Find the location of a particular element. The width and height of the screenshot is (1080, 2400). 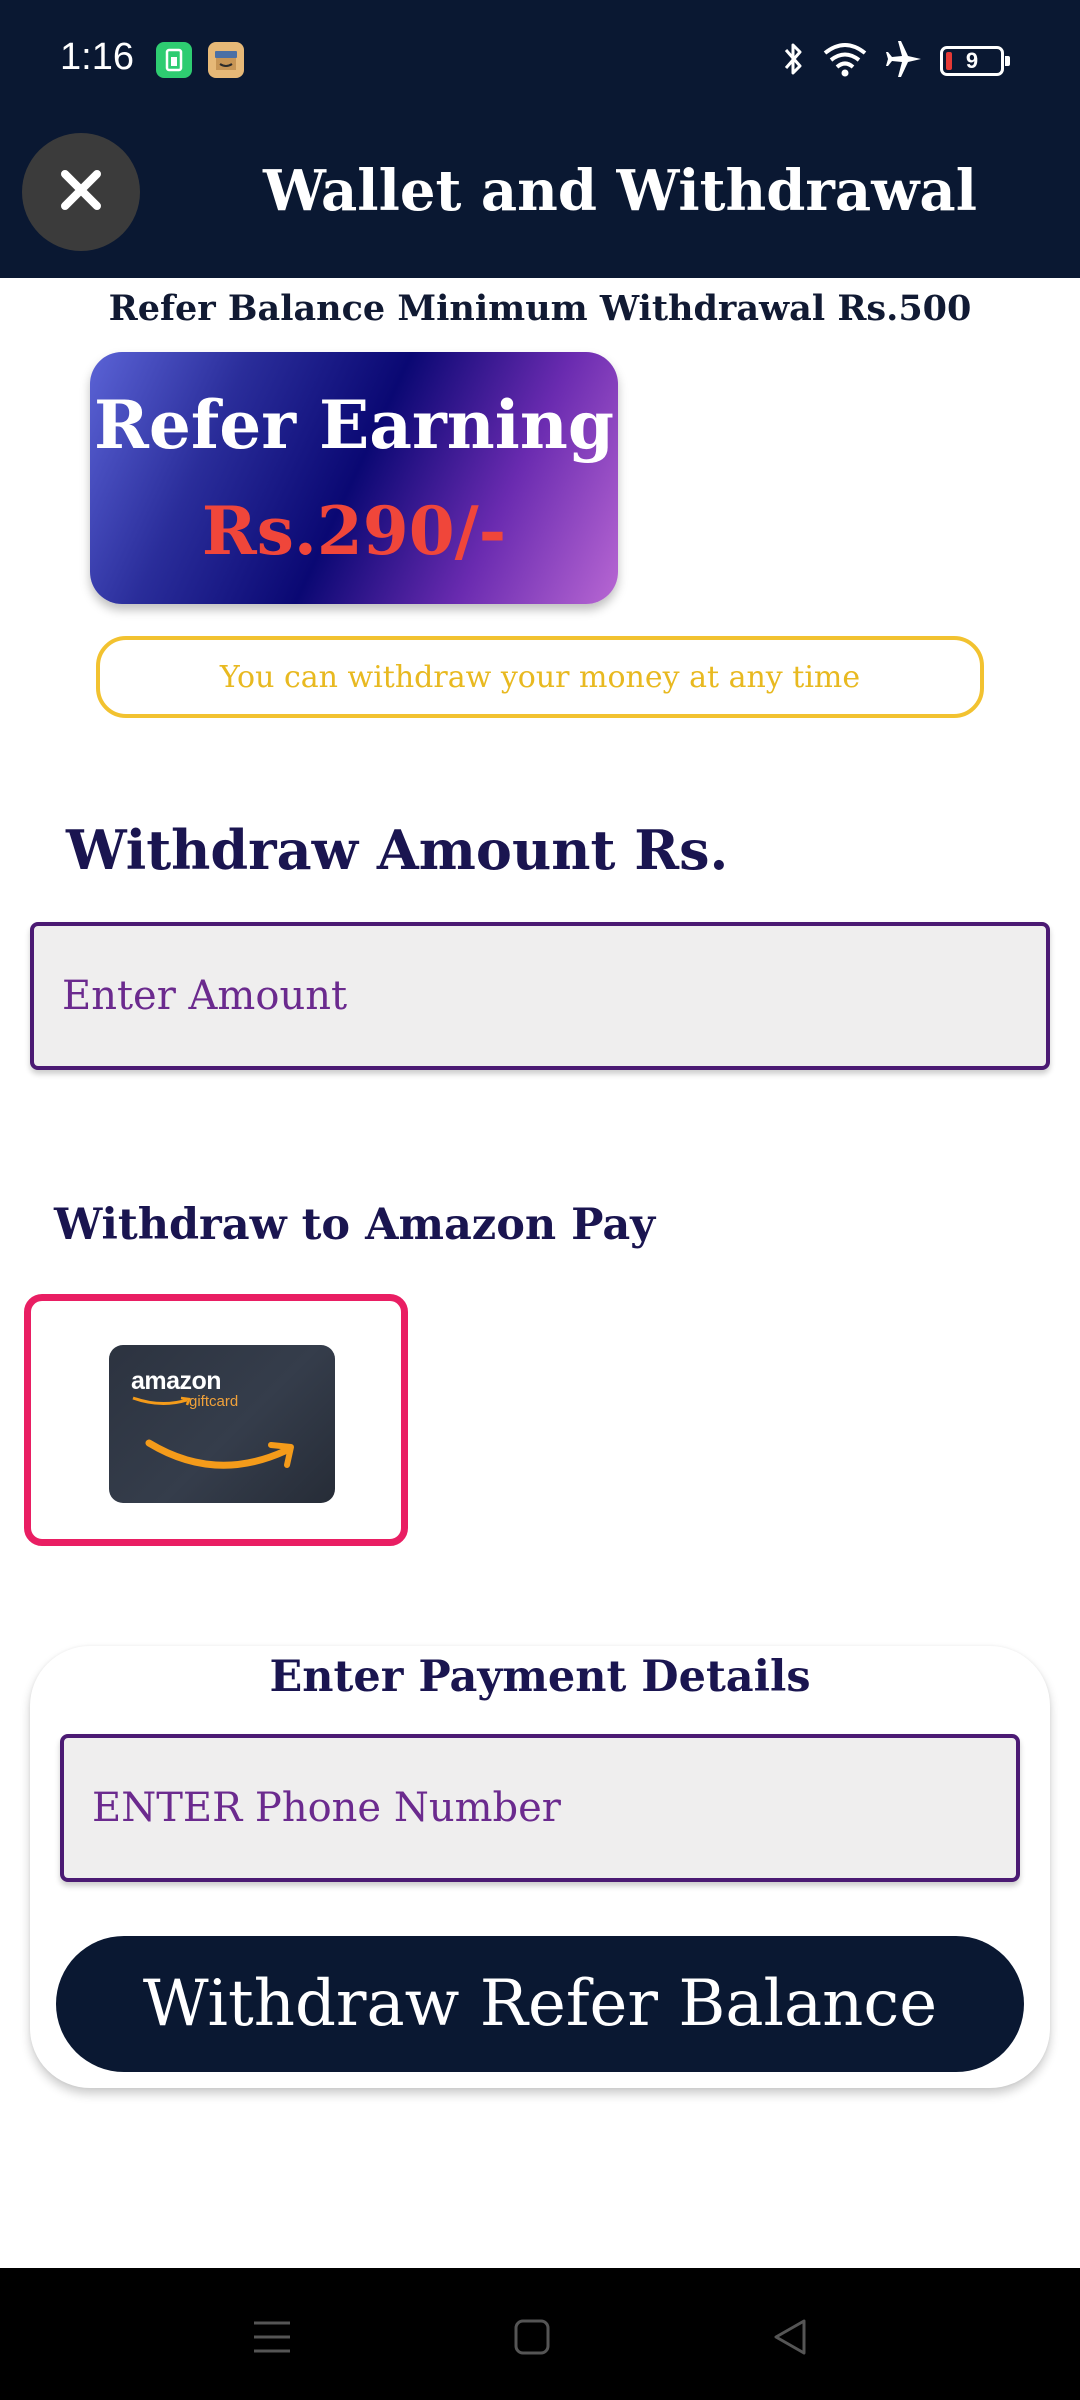

home-button is located at coordinates (532, 2337).